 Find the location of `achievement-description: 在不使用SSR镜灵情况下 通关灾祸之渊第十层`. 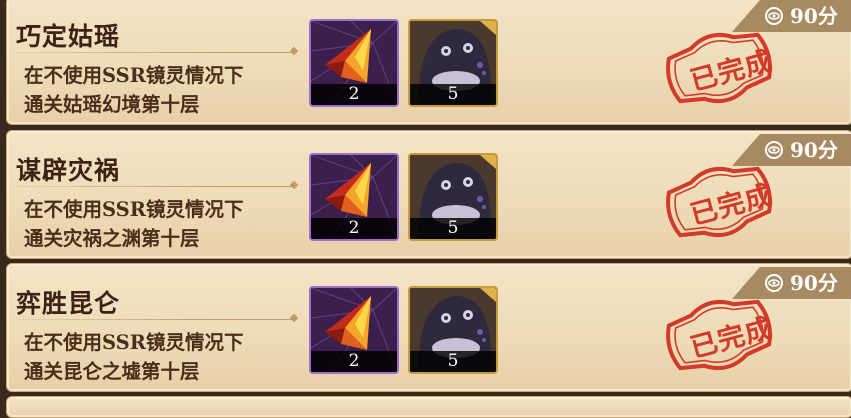

achievement-description: 在不使用SSR镜灵情况下 通关灾祸之渊第十层 is located at coordinates (133, 224).